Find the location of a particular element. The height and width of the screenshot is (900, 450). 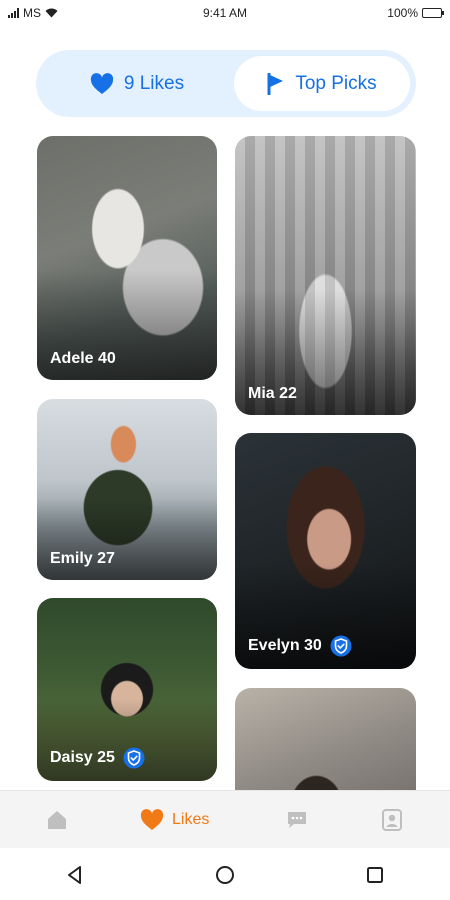

profile-name-age: Daisy 25 is located at coordinates (82, 757).